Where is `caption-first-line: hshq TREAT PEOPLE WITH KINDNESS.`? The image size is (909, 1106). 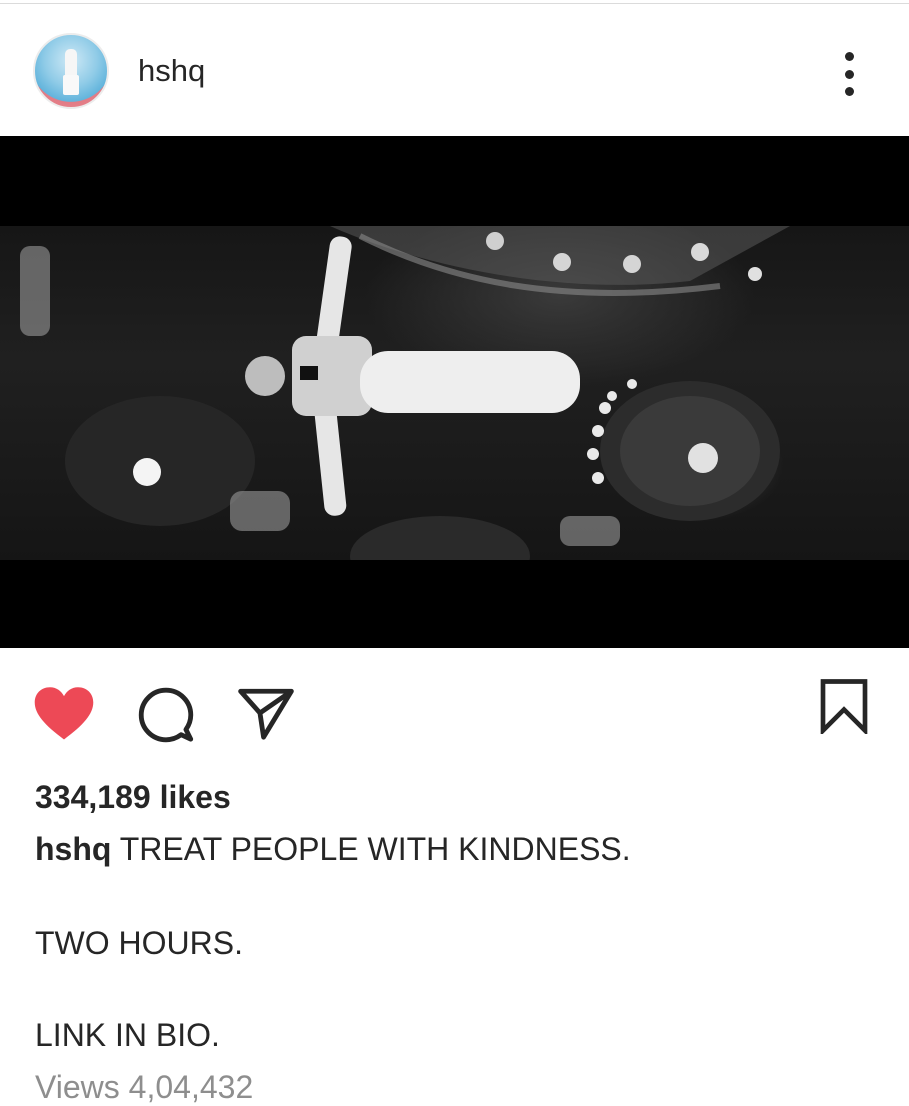
caption-first-line: hshq TREAT PEOPLE WITH KINDNESS. is located at coordinates (455, 849).